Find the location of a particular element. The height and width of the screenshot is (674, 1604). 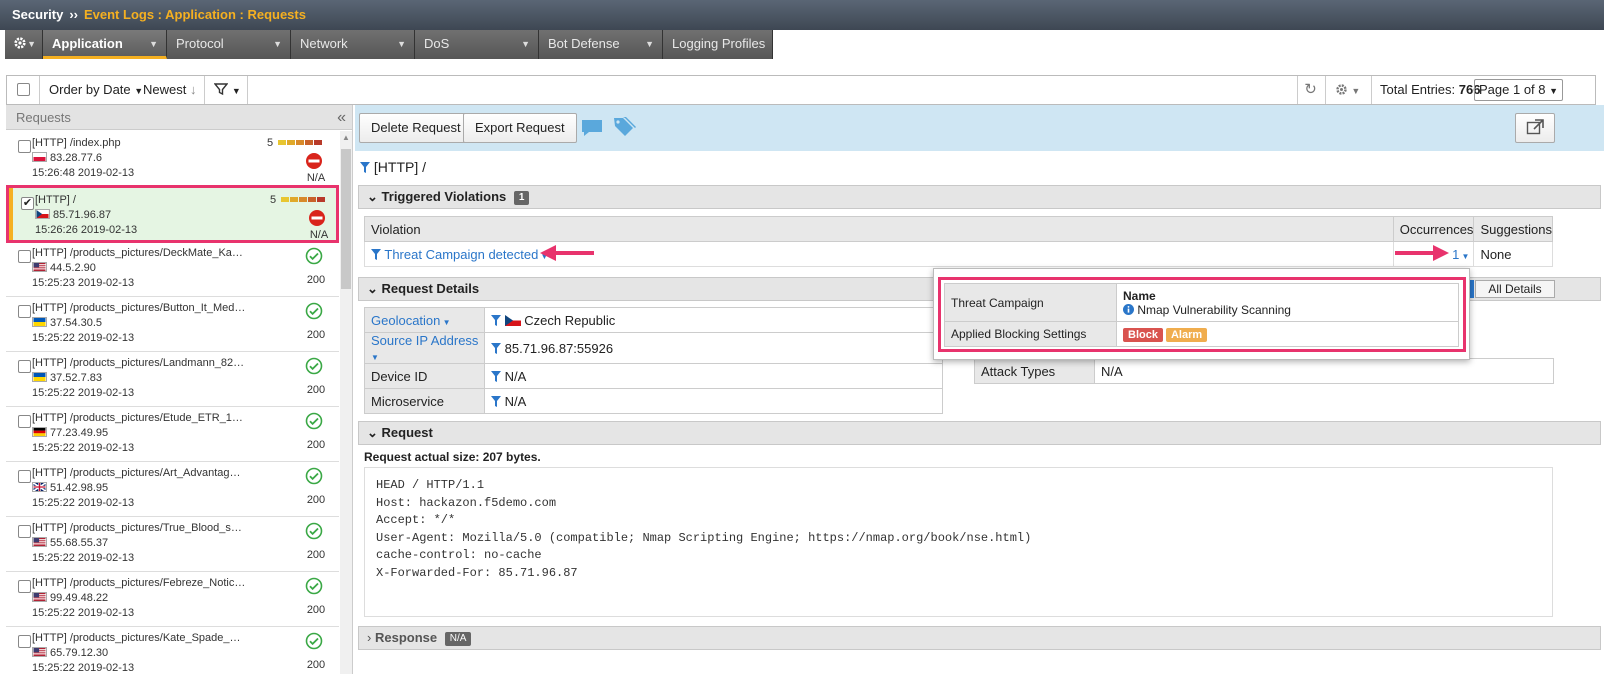

scrollbar-thumb is located at coordinates (346, 219).